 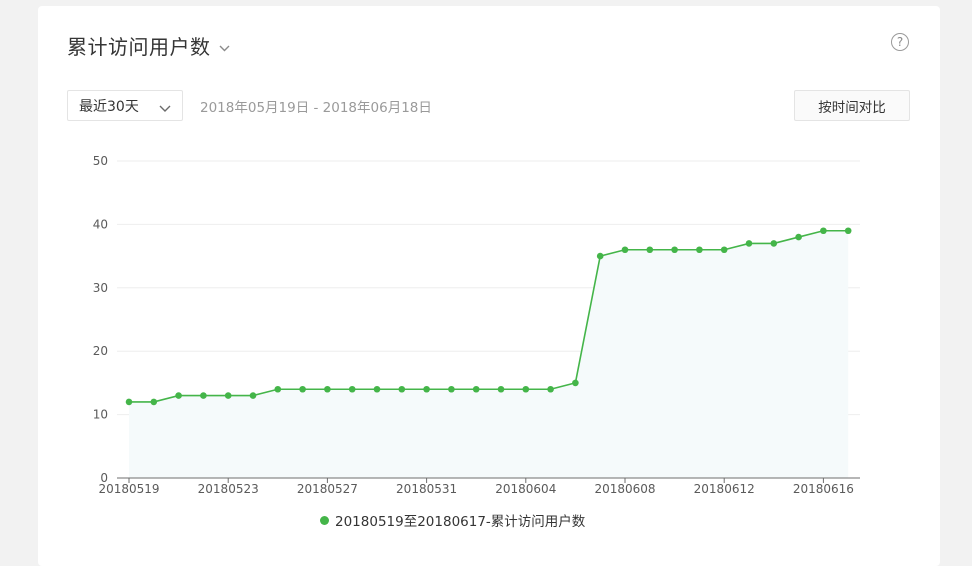 I want to click on y-tick-label: 20, so click(x=100, y=351).